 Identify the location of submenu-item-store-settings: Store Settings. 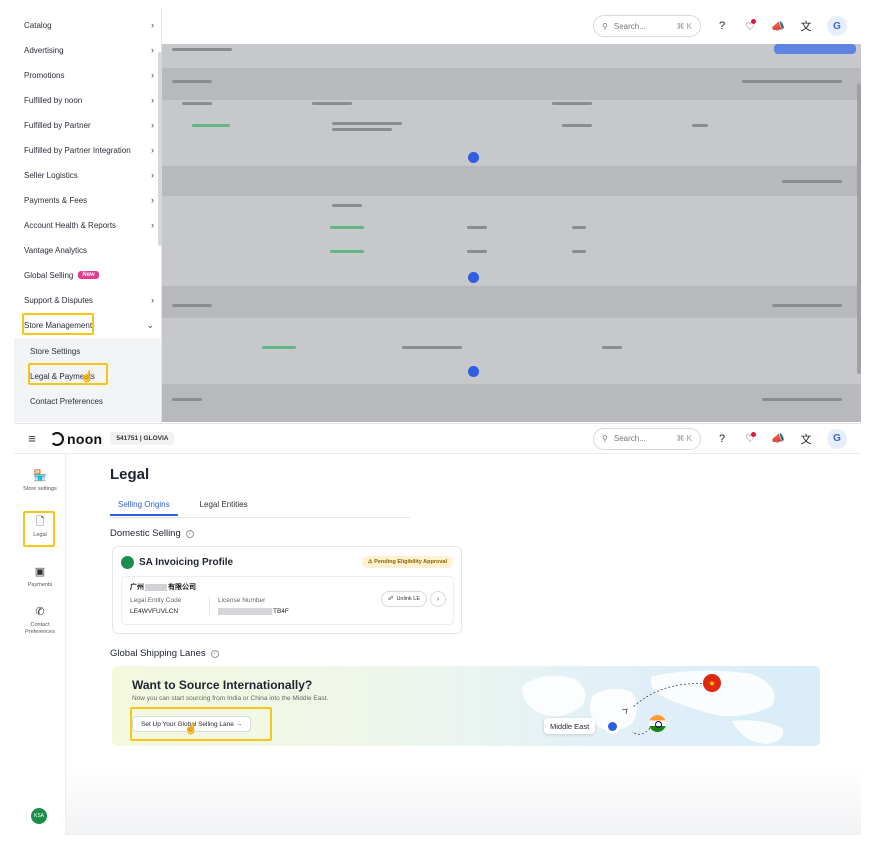
(95, 351).